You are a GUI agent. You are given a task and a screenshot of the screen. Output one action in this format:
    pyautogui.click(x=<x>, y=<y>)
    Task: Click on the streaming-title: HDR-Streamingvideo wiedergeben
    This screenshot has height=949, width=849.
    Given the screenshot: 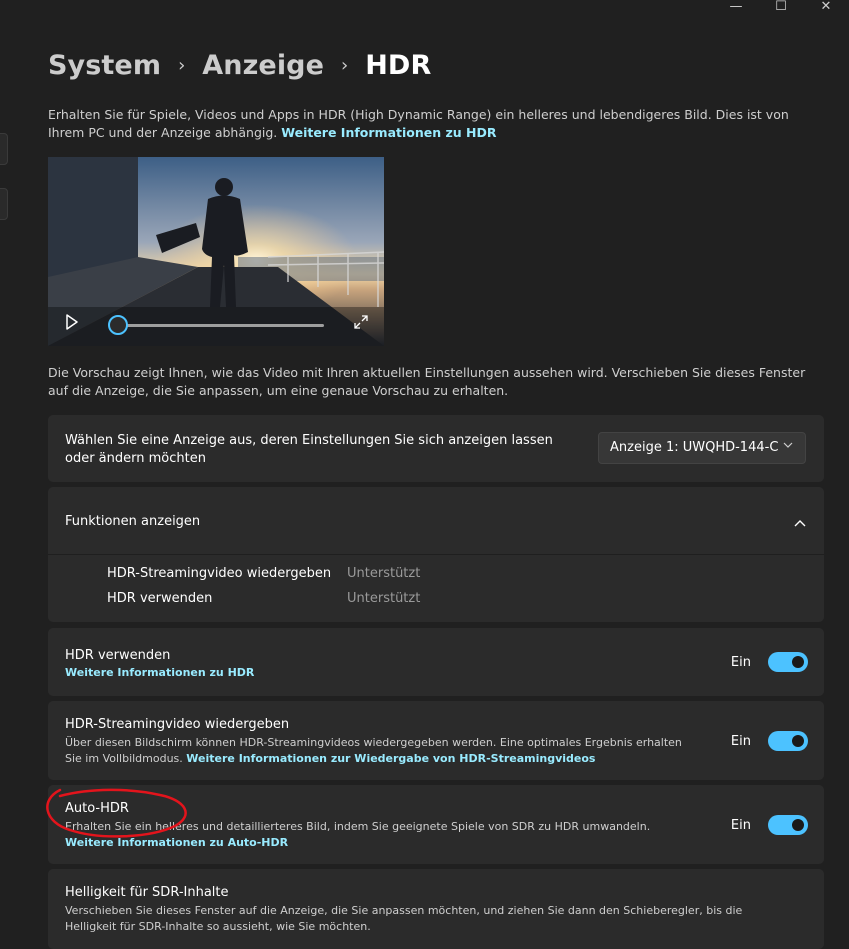 What is the action you would take?
    pyautogui.click(x=177, y=724)
    